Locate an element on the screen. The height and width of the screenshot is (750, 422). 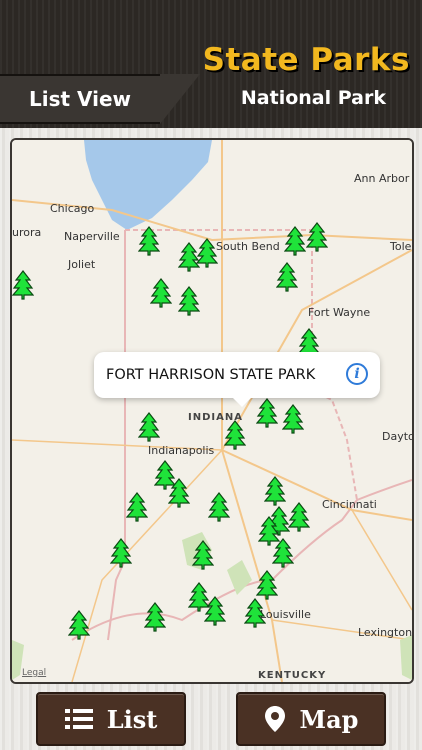
city-south-bend: South Bend is located at coordinates (248, 246).